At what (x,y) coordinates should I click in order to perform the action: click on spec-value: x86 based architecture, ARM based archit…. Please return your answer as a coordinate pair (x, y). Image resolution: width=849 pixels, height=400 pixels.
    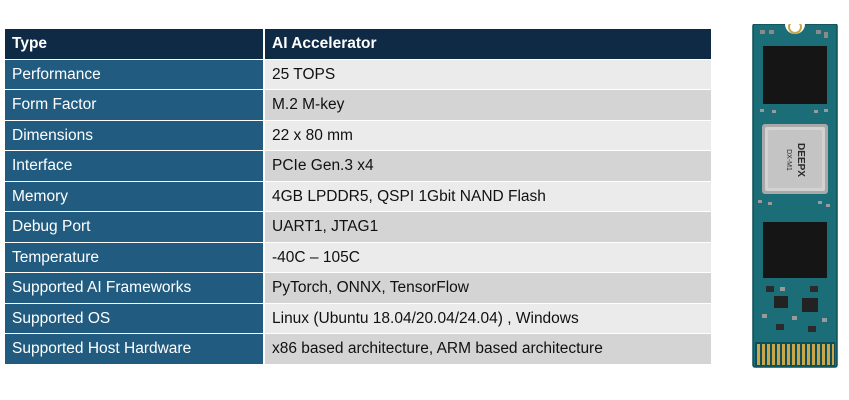
    Looking at the image, I should click on (487, 349).